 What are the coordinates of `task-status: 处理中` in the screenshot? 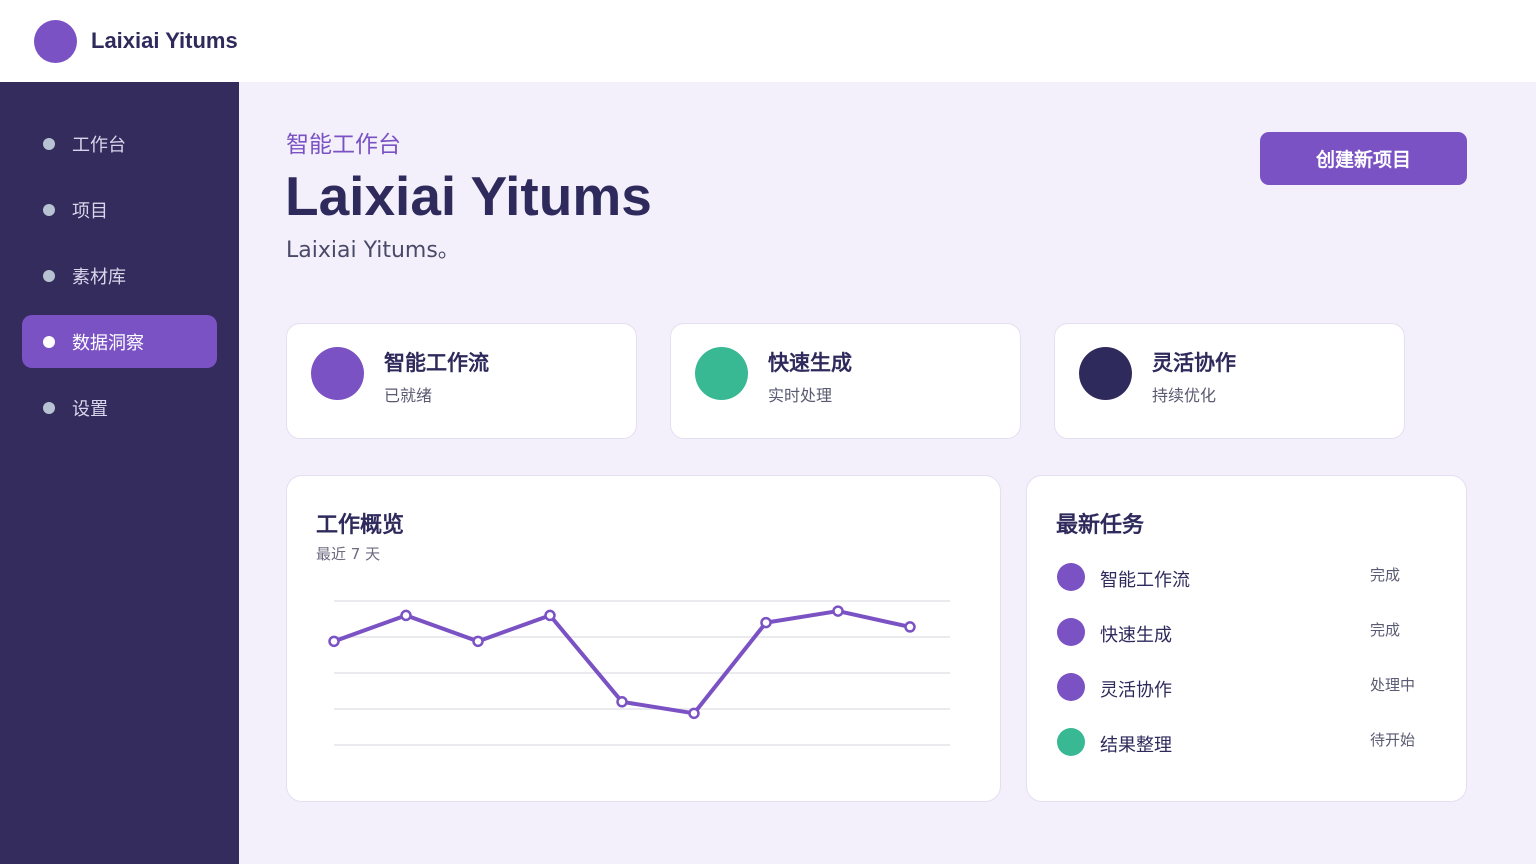 It's located at (1393, 685).